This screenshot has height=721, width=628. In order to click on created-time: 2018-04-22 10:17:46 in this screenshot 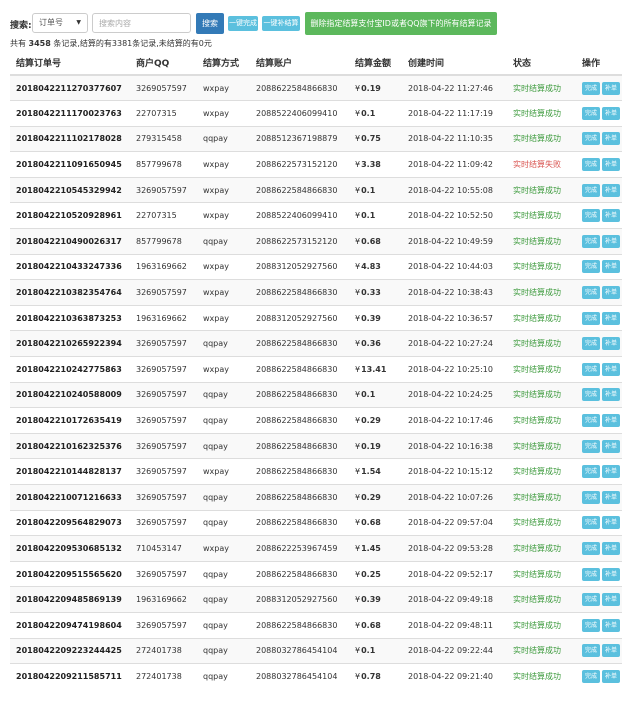, I will do `click(454, 420)`.